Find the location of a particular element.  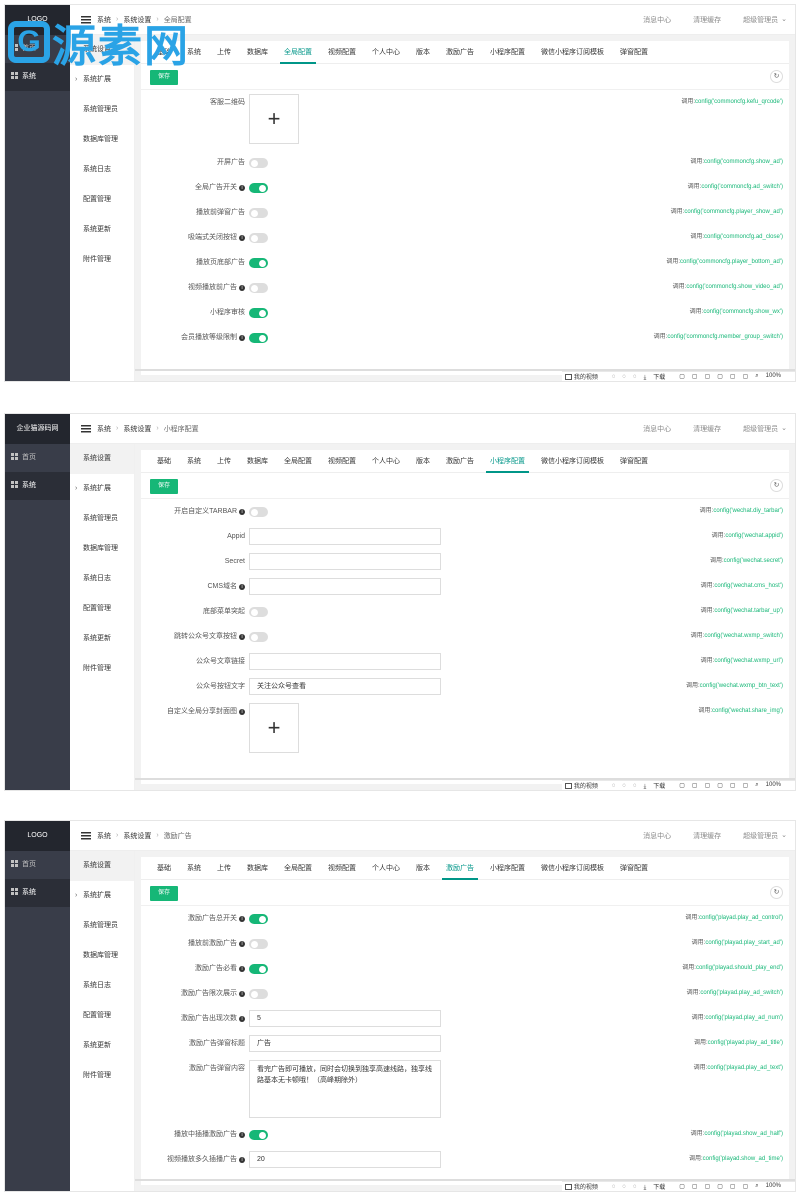

clip-icon: ▢ is located at coordinates (733, 376).